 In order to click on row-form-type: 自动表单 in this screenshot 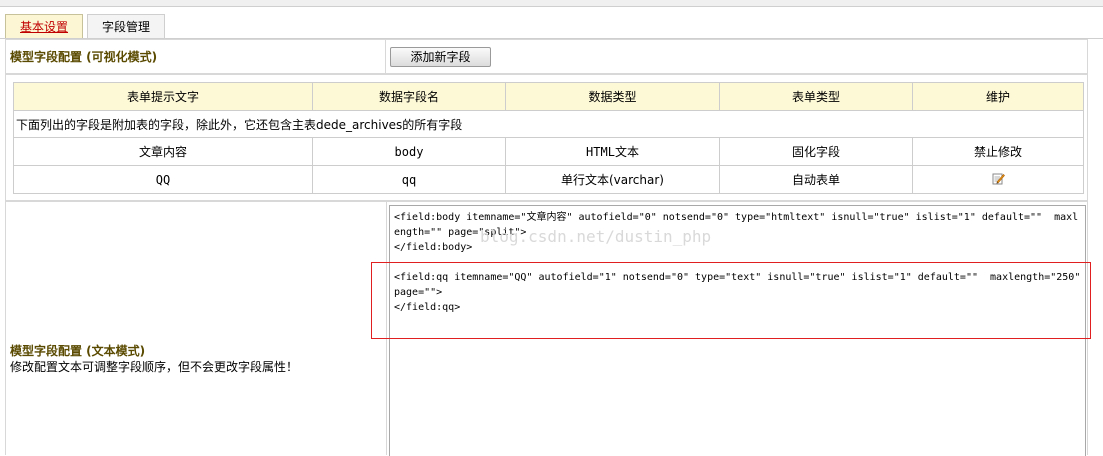, I will do `click(816, 179)`.